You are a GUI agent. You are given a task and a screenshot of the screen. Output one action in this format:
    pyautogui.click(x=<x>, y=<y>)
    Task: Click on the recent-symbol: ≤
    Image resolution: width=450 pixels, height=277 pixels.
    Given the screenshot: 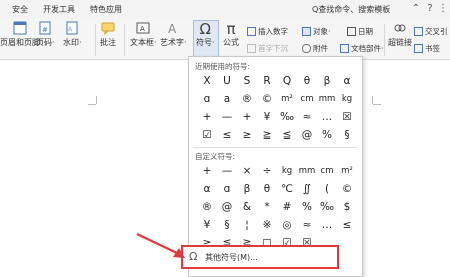 What is the action you would take?
    pyautogui.click(x=227, y=135)
    